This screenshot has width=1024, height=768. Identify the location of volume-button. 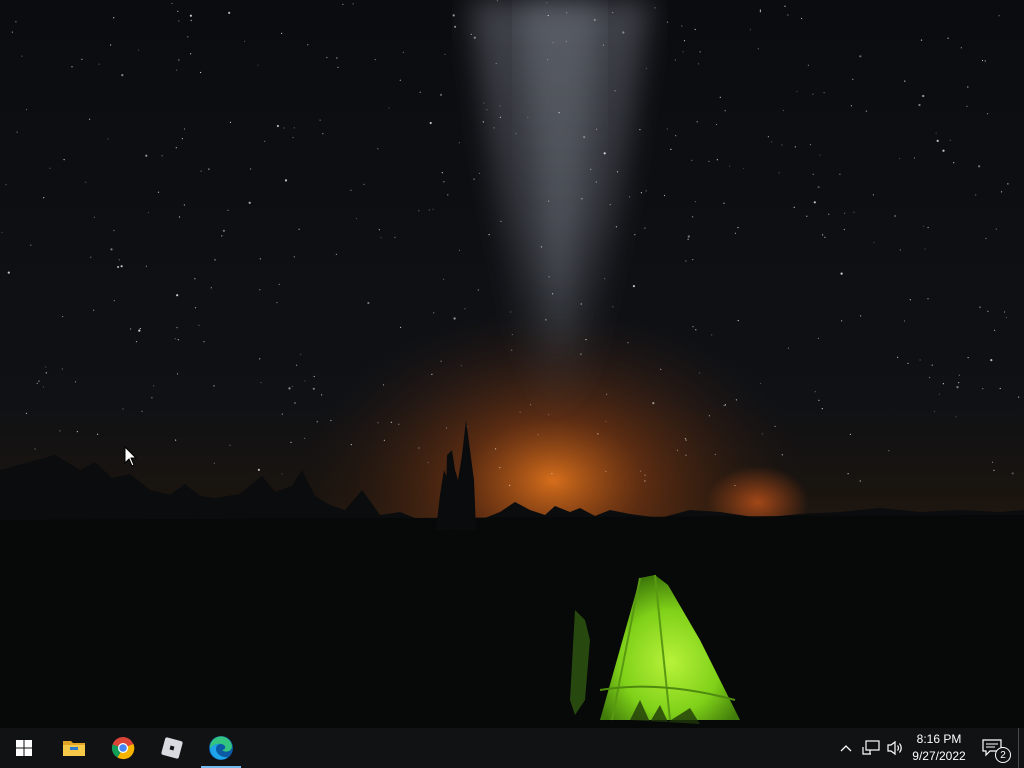
(895, 748).